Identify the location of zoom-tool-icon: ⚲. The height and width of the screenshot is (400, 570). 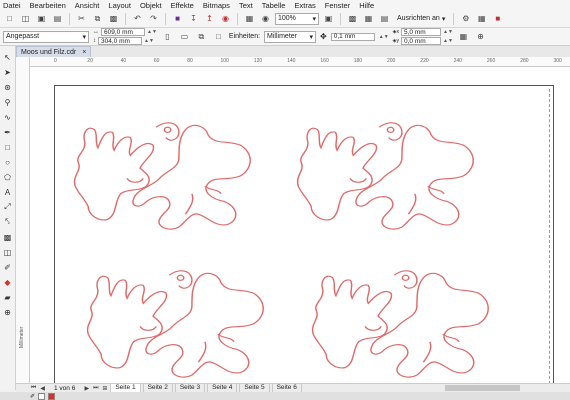
(7, 102).